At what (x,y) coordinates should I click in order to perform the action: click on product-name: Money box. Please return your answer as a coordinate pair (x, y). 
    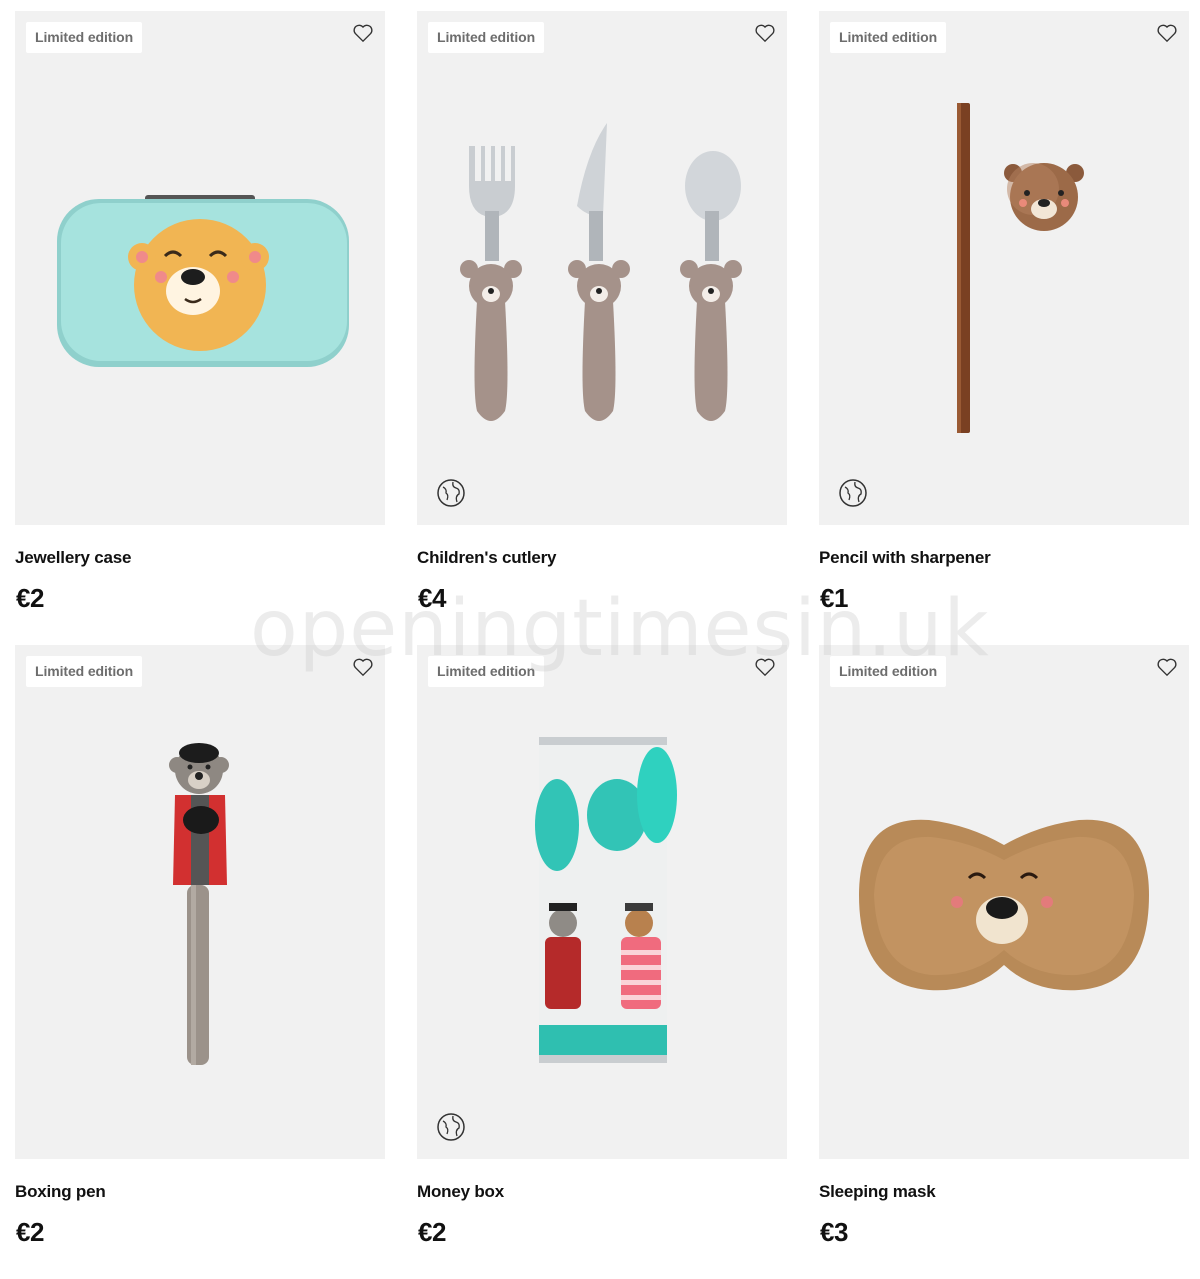
    Looking at the image, I should click on (460, 1192).